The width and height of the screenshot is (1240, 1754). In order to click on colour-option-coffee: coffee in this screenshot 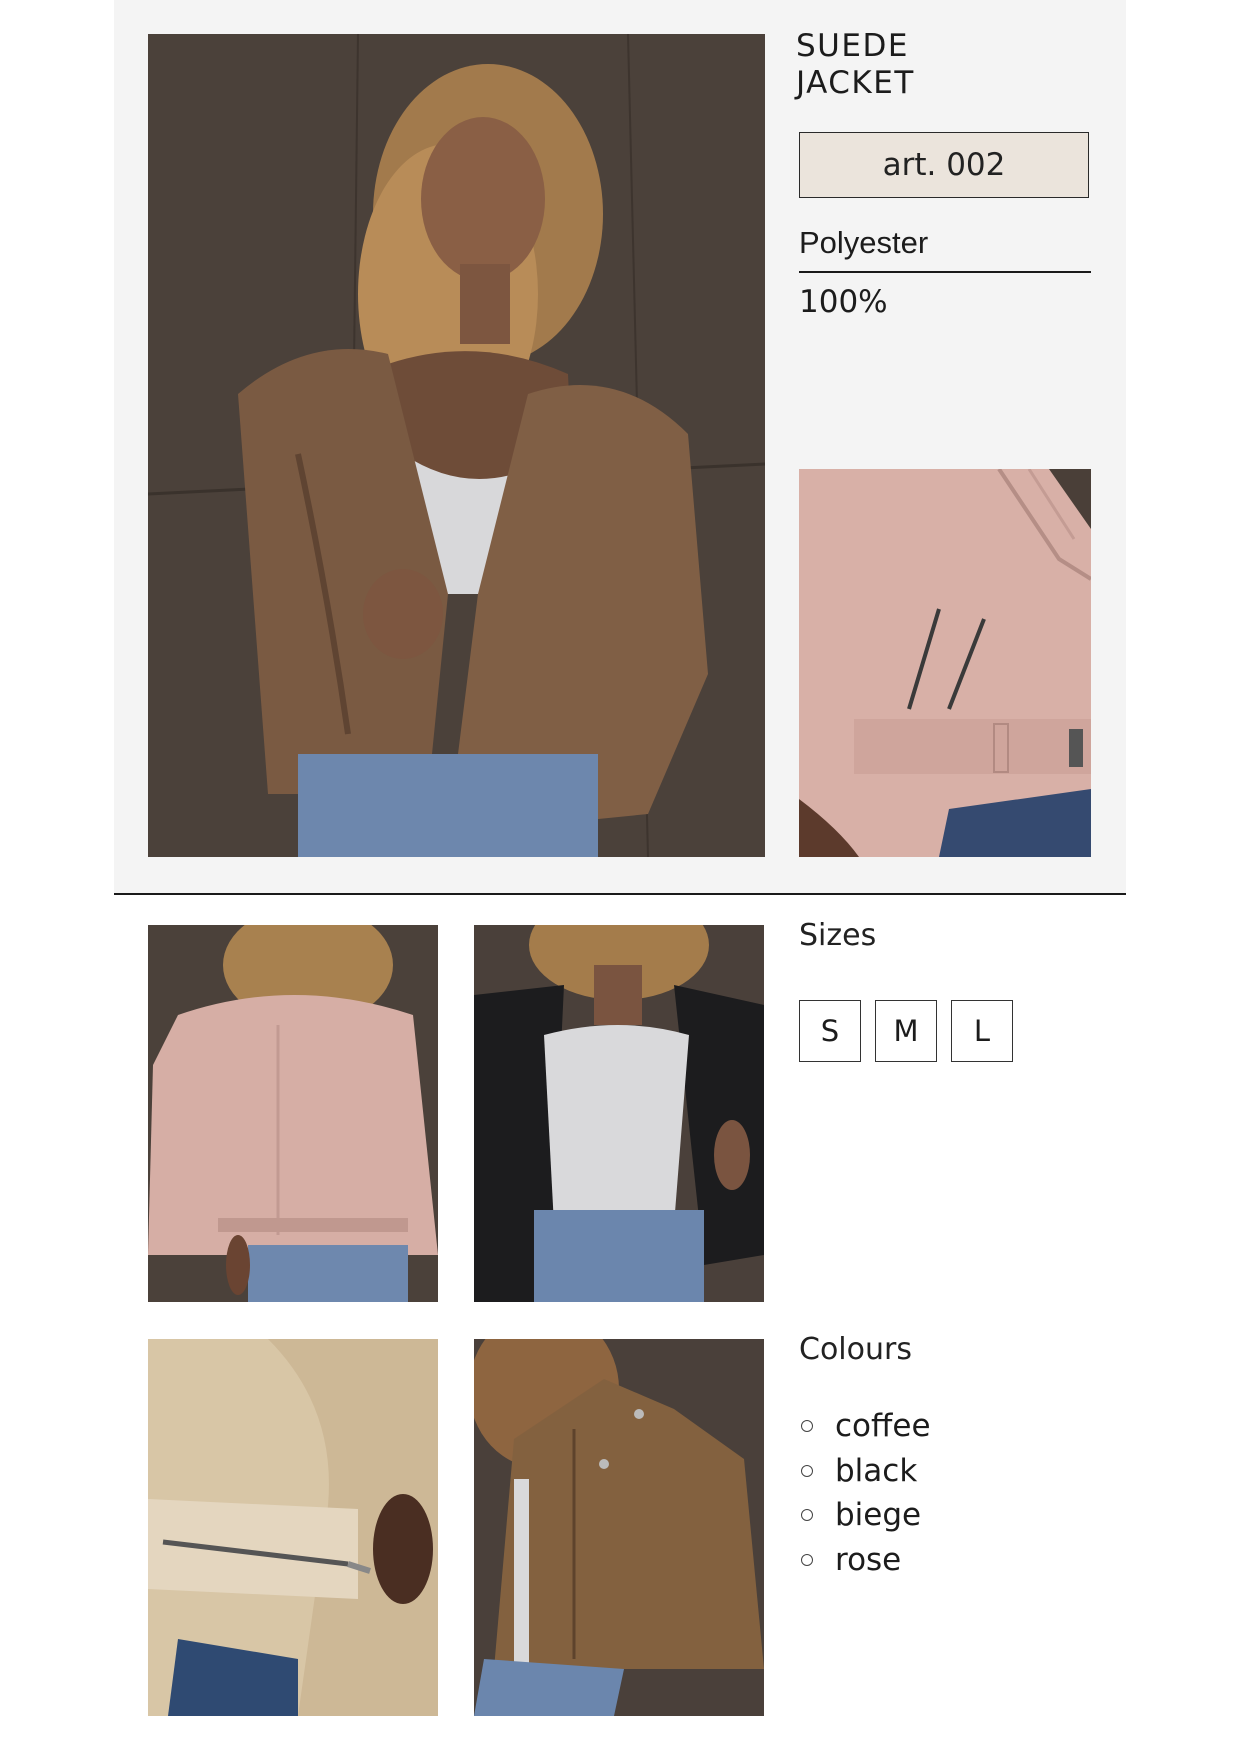, I will do `click(865, 1426)`.